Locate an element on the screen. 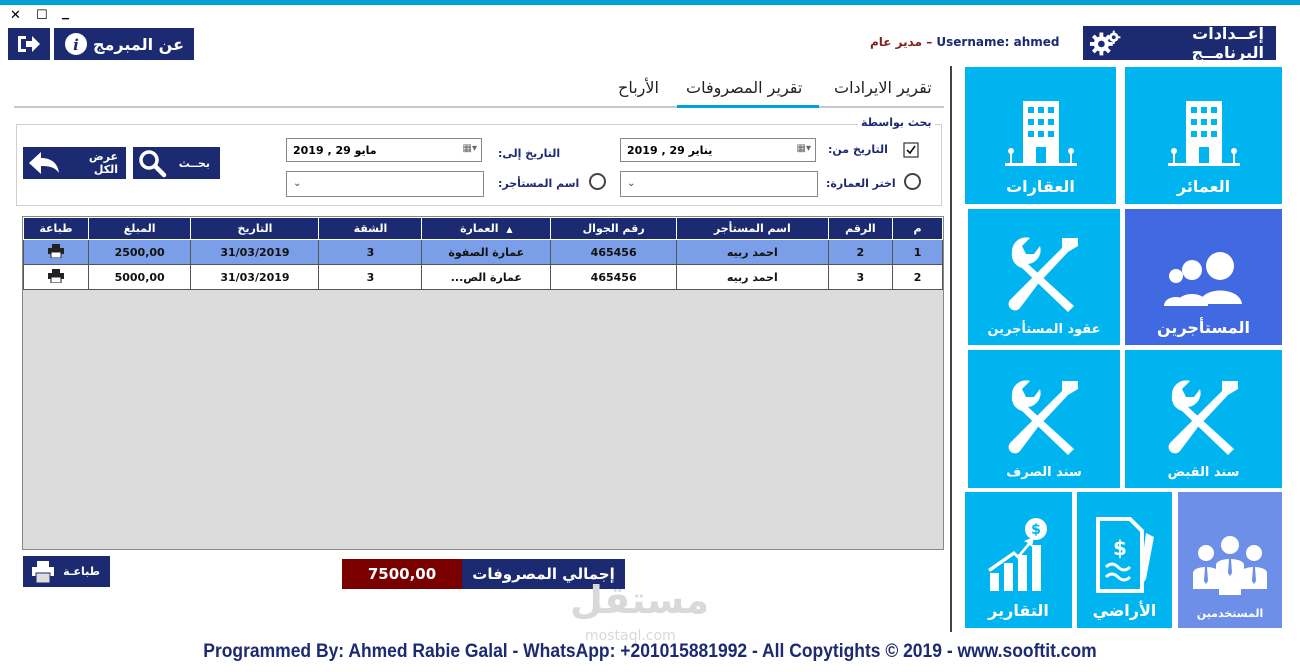 The image size is (1300, 672). search-button: بحــث is located at coordinates (176, 163).